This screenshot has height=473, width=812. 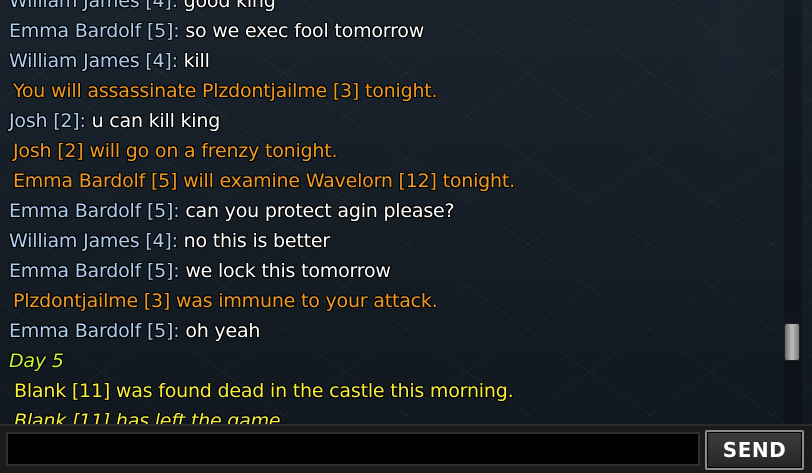 What do you see at coordinates (754, 450) in the screenshot?
I see `send-button: SEND` at bounding box center [754, 450].